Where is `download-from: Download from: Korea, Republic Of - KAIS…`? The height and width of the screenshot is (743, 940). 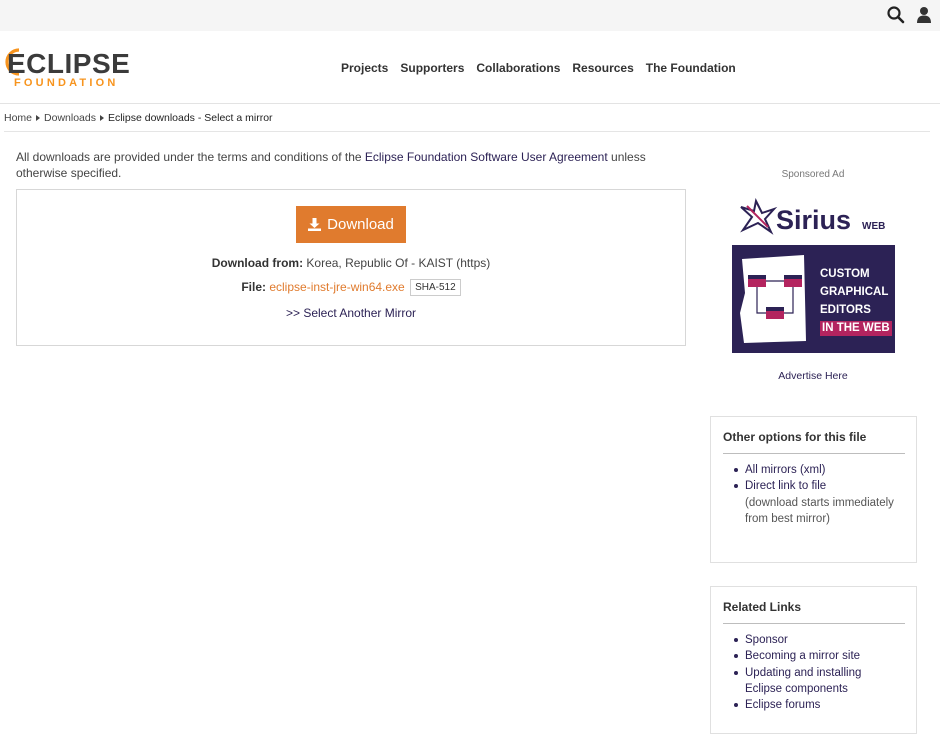 download-from: Download from: Korea, Republic Of - KAIS… is located at coordinates (351, 263).